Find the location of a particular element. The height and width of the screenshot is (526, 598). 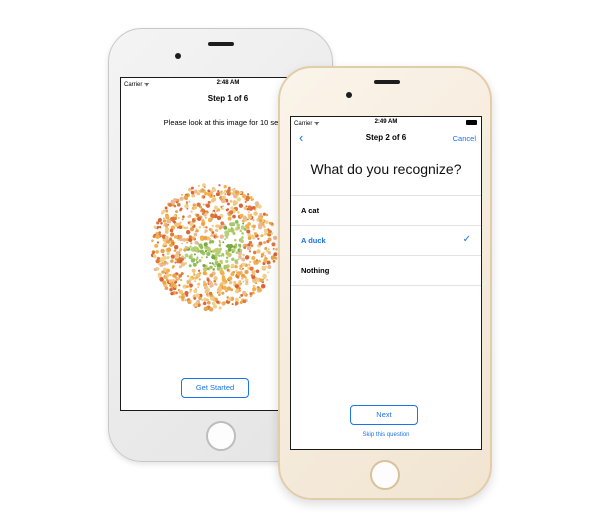

navigation-bar: ‹ Step 2 of 6 Cancel is located at coordinates (386, 139).